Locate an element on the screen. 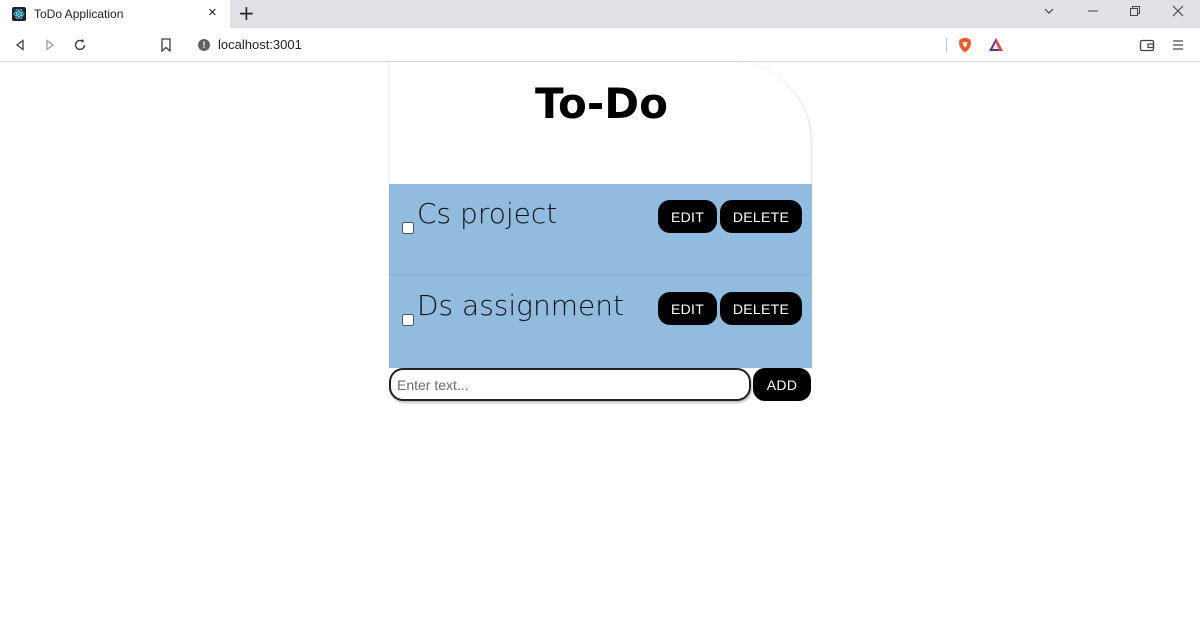 This screenshot has height=623, width=1200. brave-rewards-icon is located at coordinates (996, 45).